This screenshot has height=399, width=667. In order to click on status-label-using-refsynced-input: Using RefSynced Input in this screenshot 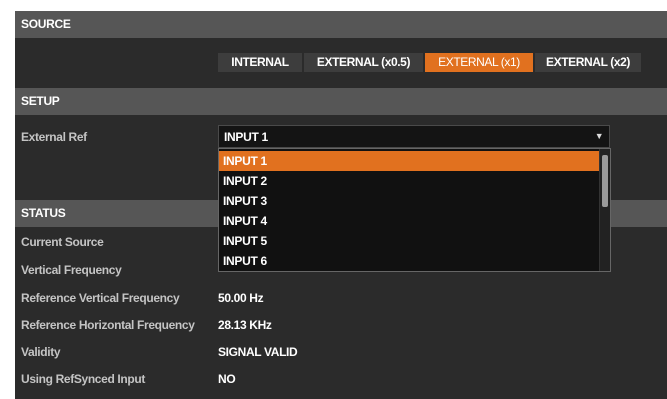, I will do `click(83, 379)`.